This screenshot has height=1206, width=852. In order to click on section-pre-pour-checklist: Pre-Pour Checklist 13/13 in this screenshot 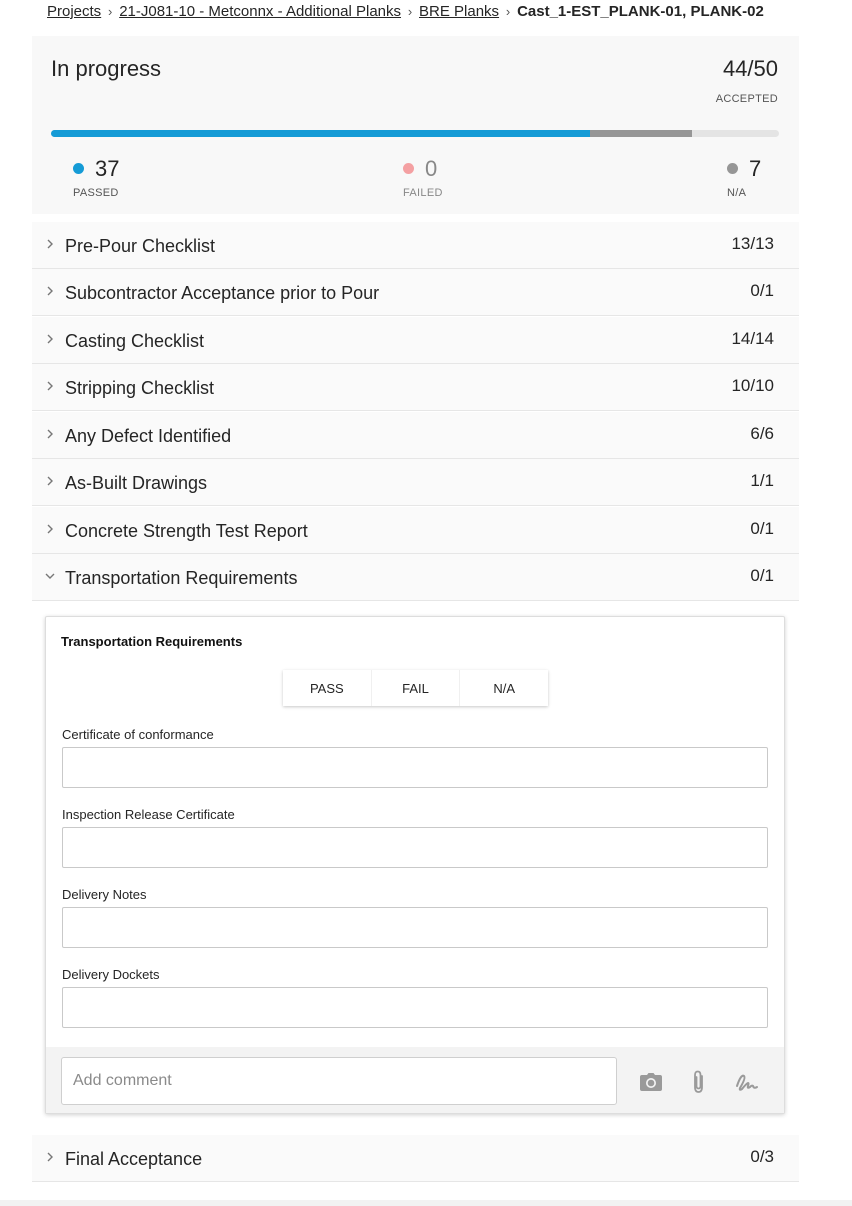, I will do `click(415, 245)`.